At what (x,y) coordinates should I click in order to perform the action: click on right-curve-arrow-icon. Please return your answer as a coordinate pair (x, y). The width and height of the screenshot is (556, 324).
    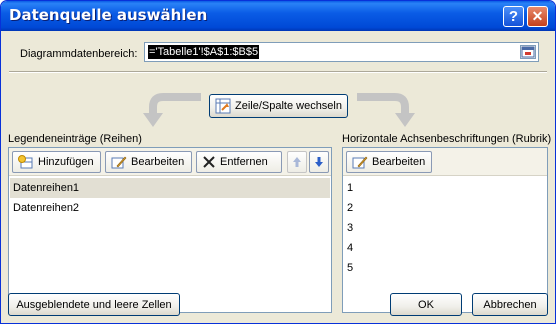
    Looking at the image, I should click on (386, 109).